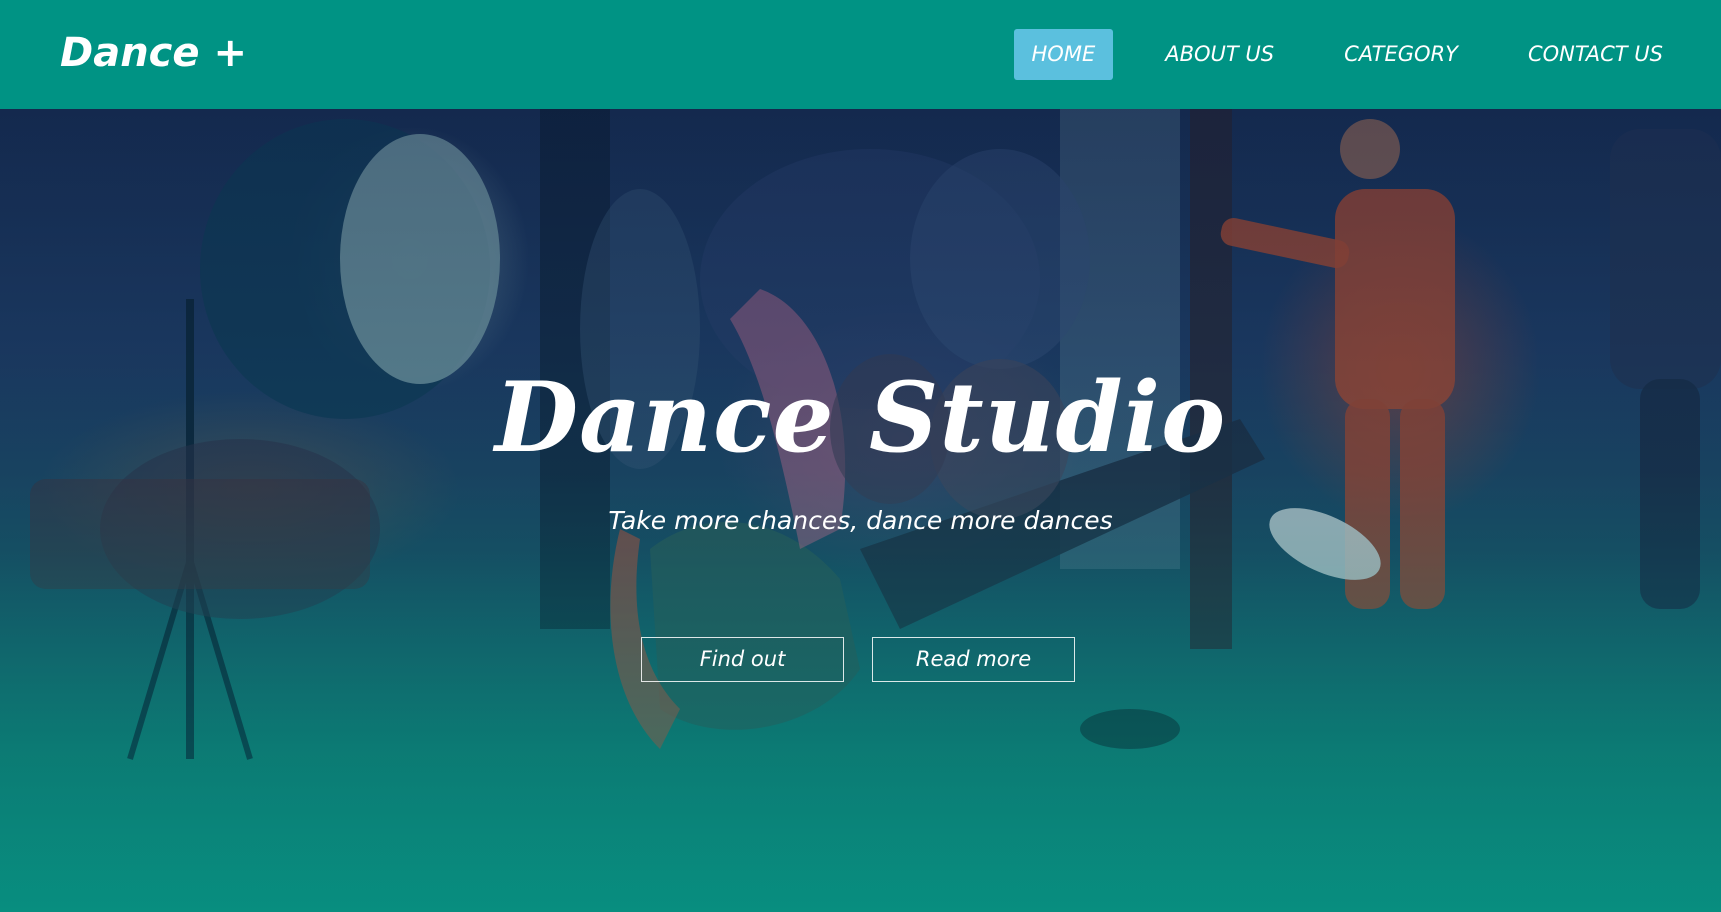  I want to click on main-nav: HOME ABOUT US CATEGORY CONTACT US, so click(1347, 54).